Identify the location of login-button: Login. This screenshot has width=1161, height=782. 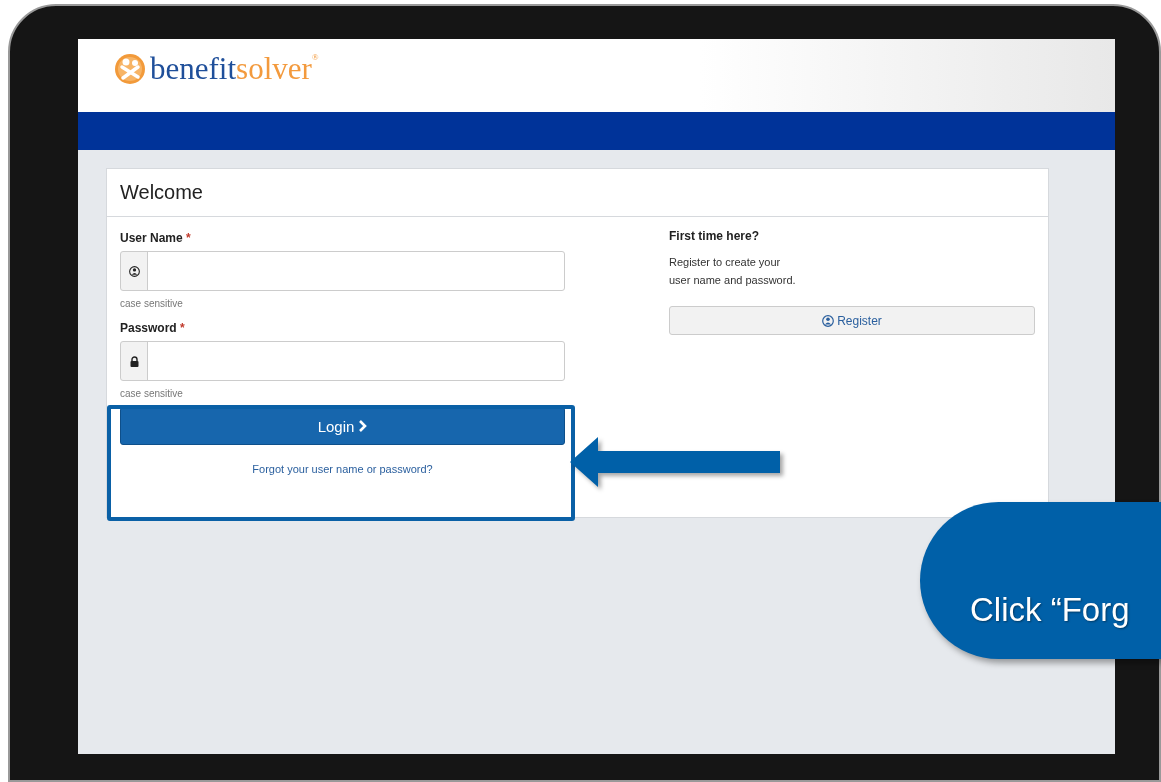
(342, 426).